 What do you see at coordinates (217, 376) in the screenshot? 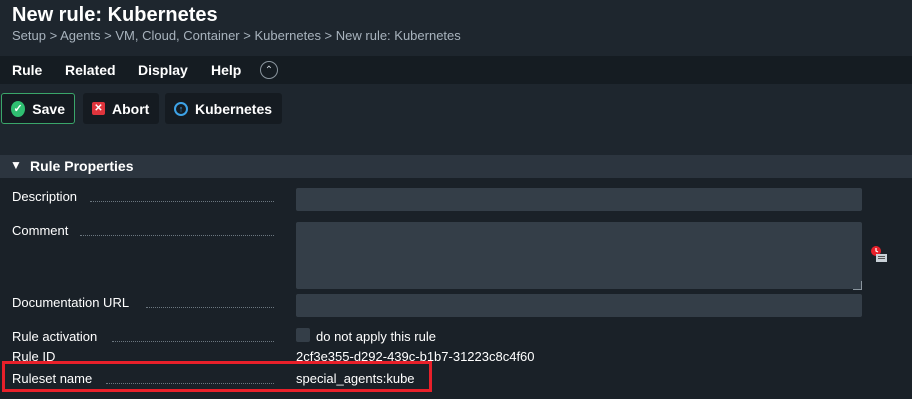
I see `highlight-box` at bounding box center [217, 376].